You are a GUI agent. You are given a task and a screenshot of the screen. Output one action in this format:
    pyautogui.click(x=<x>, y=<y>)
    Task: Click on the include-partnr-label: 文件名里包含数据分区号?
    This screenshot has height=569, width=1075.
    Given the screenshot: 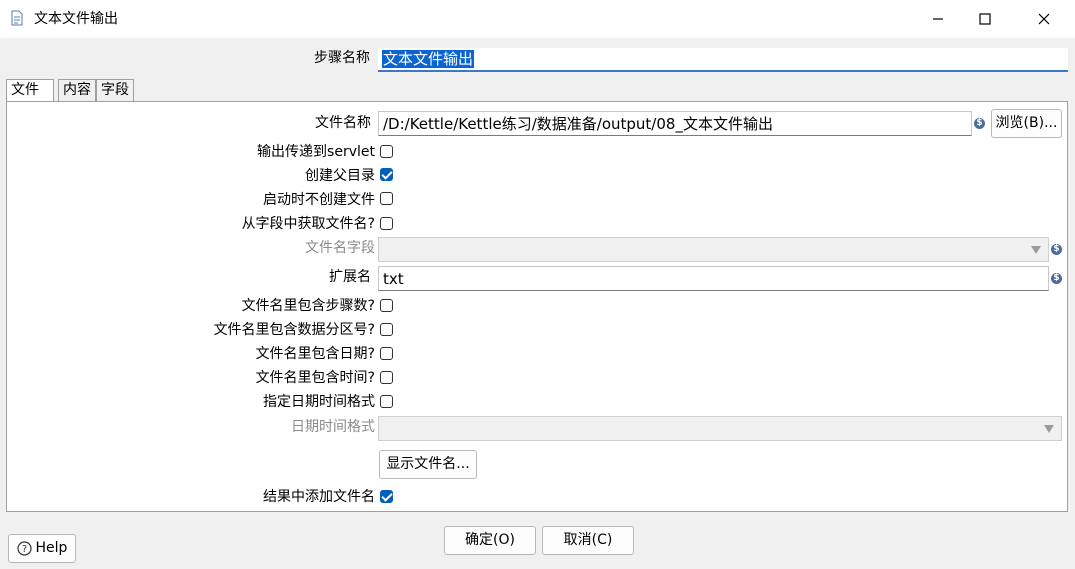 What is the action you would take?
    pyautogui.click(x=294, y=330)
    